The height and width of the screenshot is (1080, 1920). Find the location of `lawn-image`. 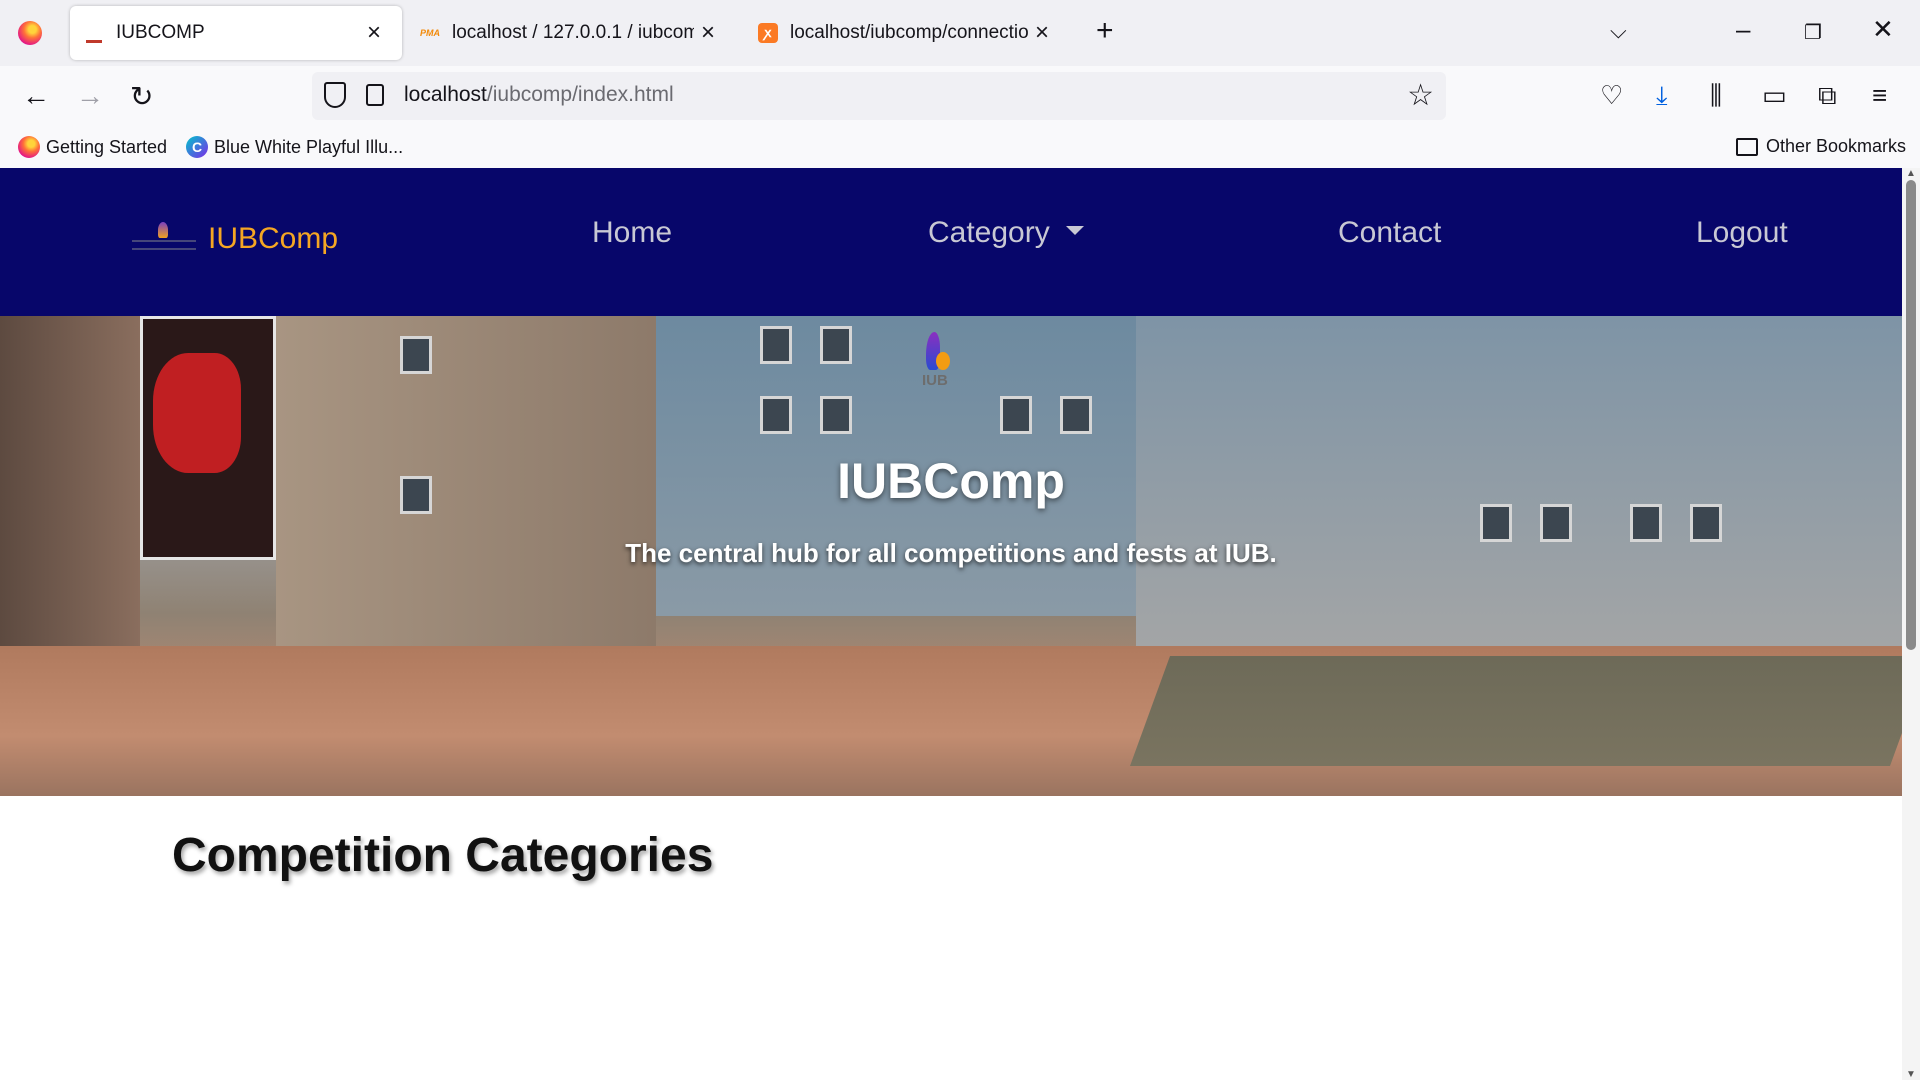

lawn-image is located at coordinates (1515, 711).